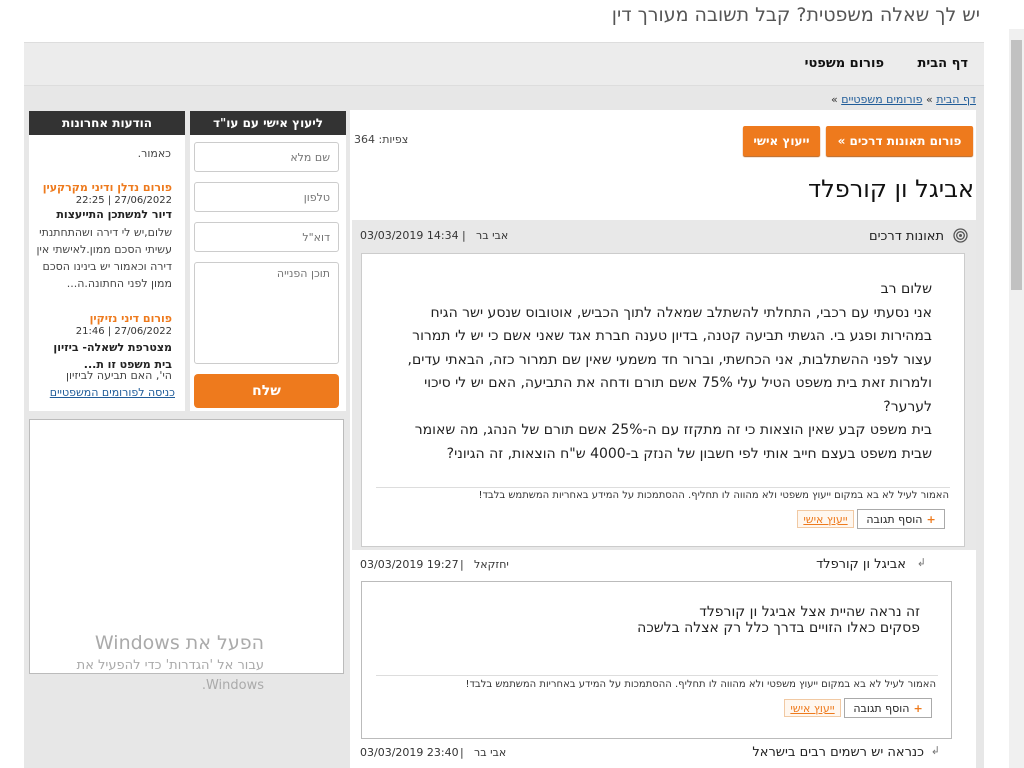 This screenshot has height=768, width=1024. Describe the element at coordinates (409, 752) in the screenshot. I see `reply-datetime: 03/03/2019 23:40` at that location.